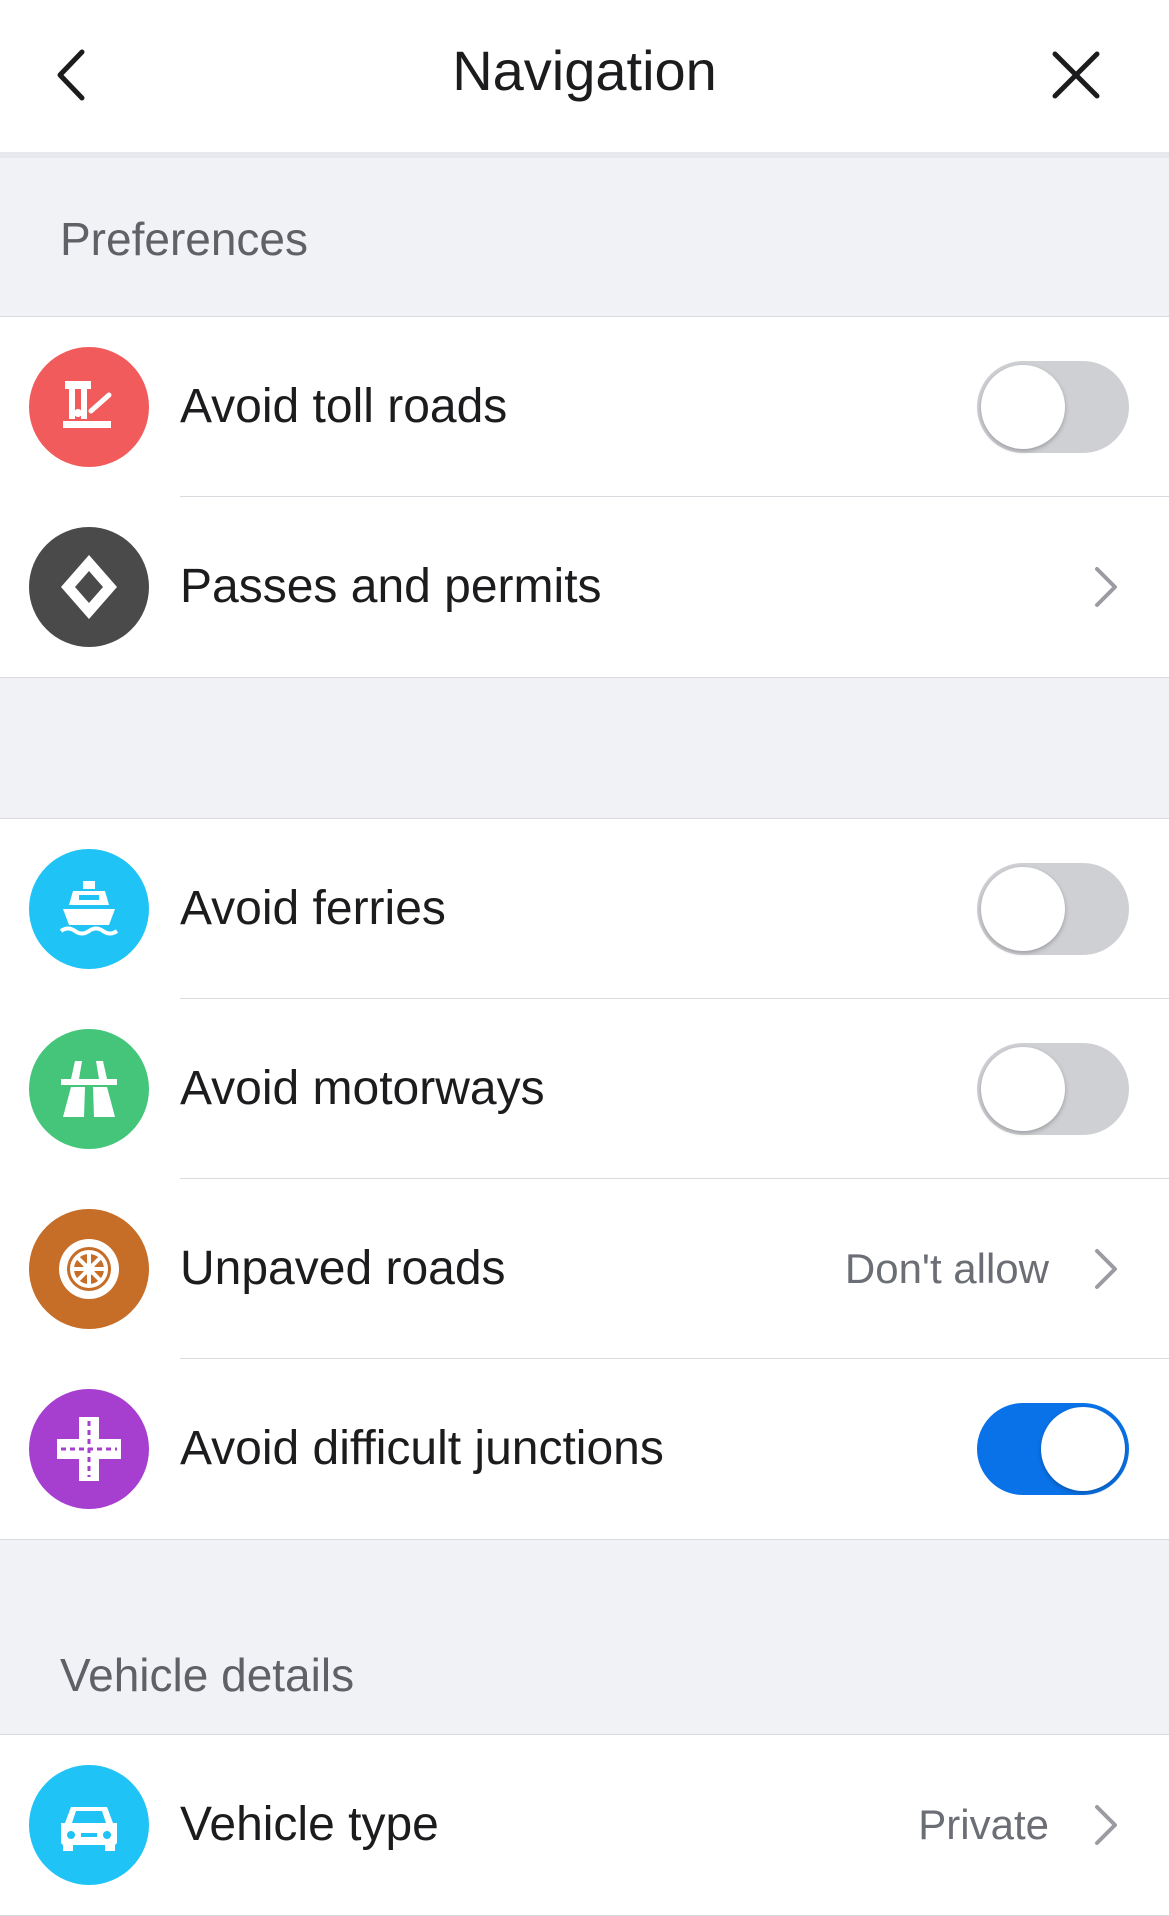 The height and width of the screenshot is (1916, 1169). Describe the element at coordinates (309, 1824) in the screenshot. I see `row-label: Vehicle type` at that location.